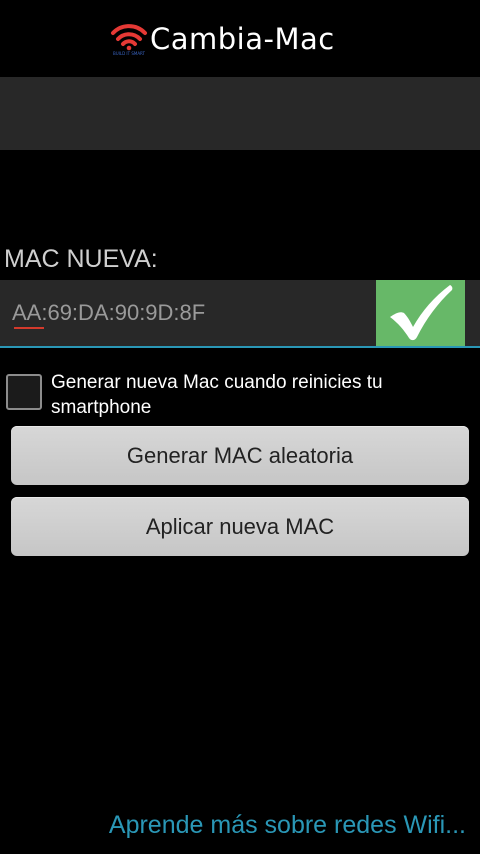 Image resolution: width=480 pixels, height=854 pixels. I want to click on regenerate-on-reboot-checkbox, so click(24, 392).